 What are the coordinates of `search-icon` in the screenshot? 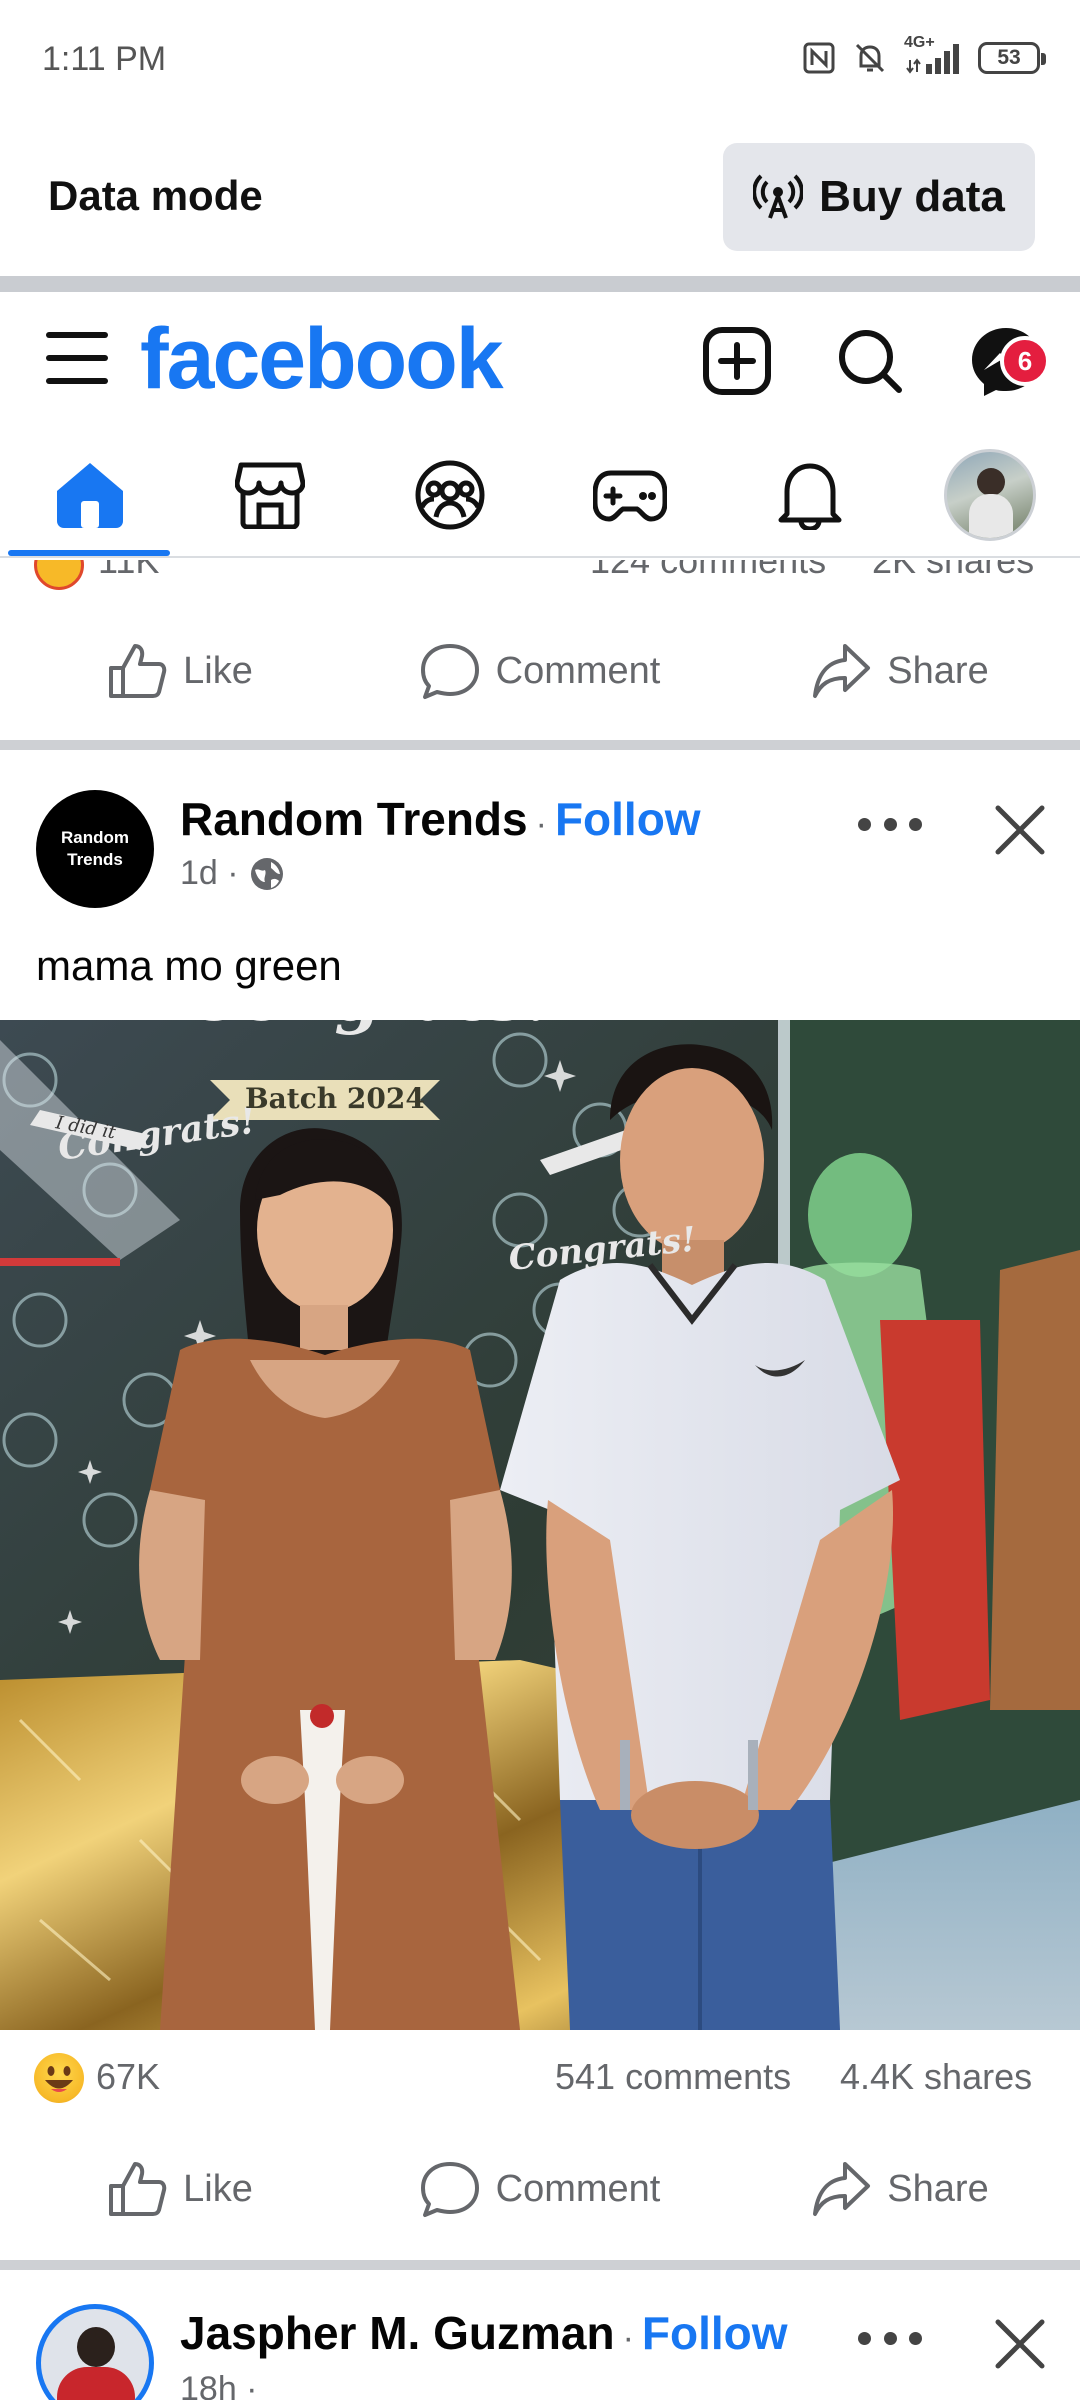 It's located at (870, 361).